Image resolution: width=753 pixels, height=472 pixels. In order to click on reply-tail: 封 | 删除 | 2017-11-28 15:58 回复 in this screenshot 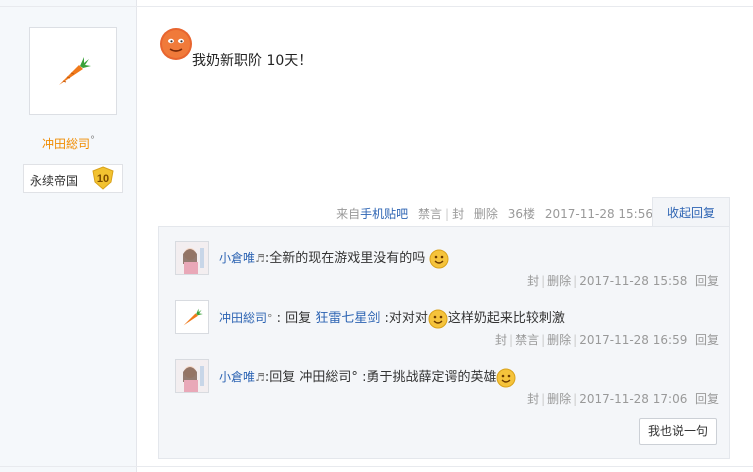, I will do `click(623, 280)`.